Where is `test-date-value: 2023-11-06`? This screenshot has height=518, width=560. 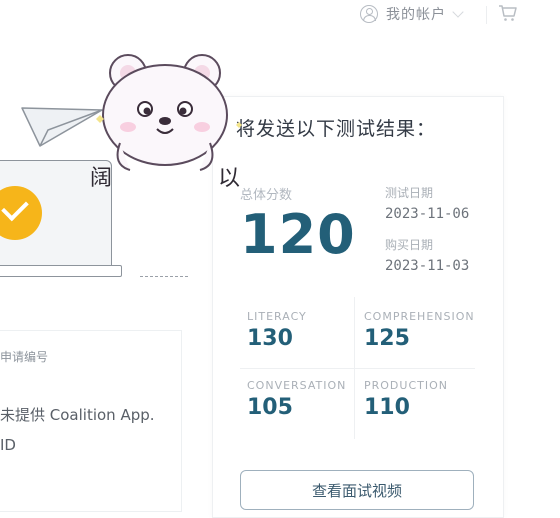
test-date-value: 2023-11-06 is located at coordinates (427, 214).